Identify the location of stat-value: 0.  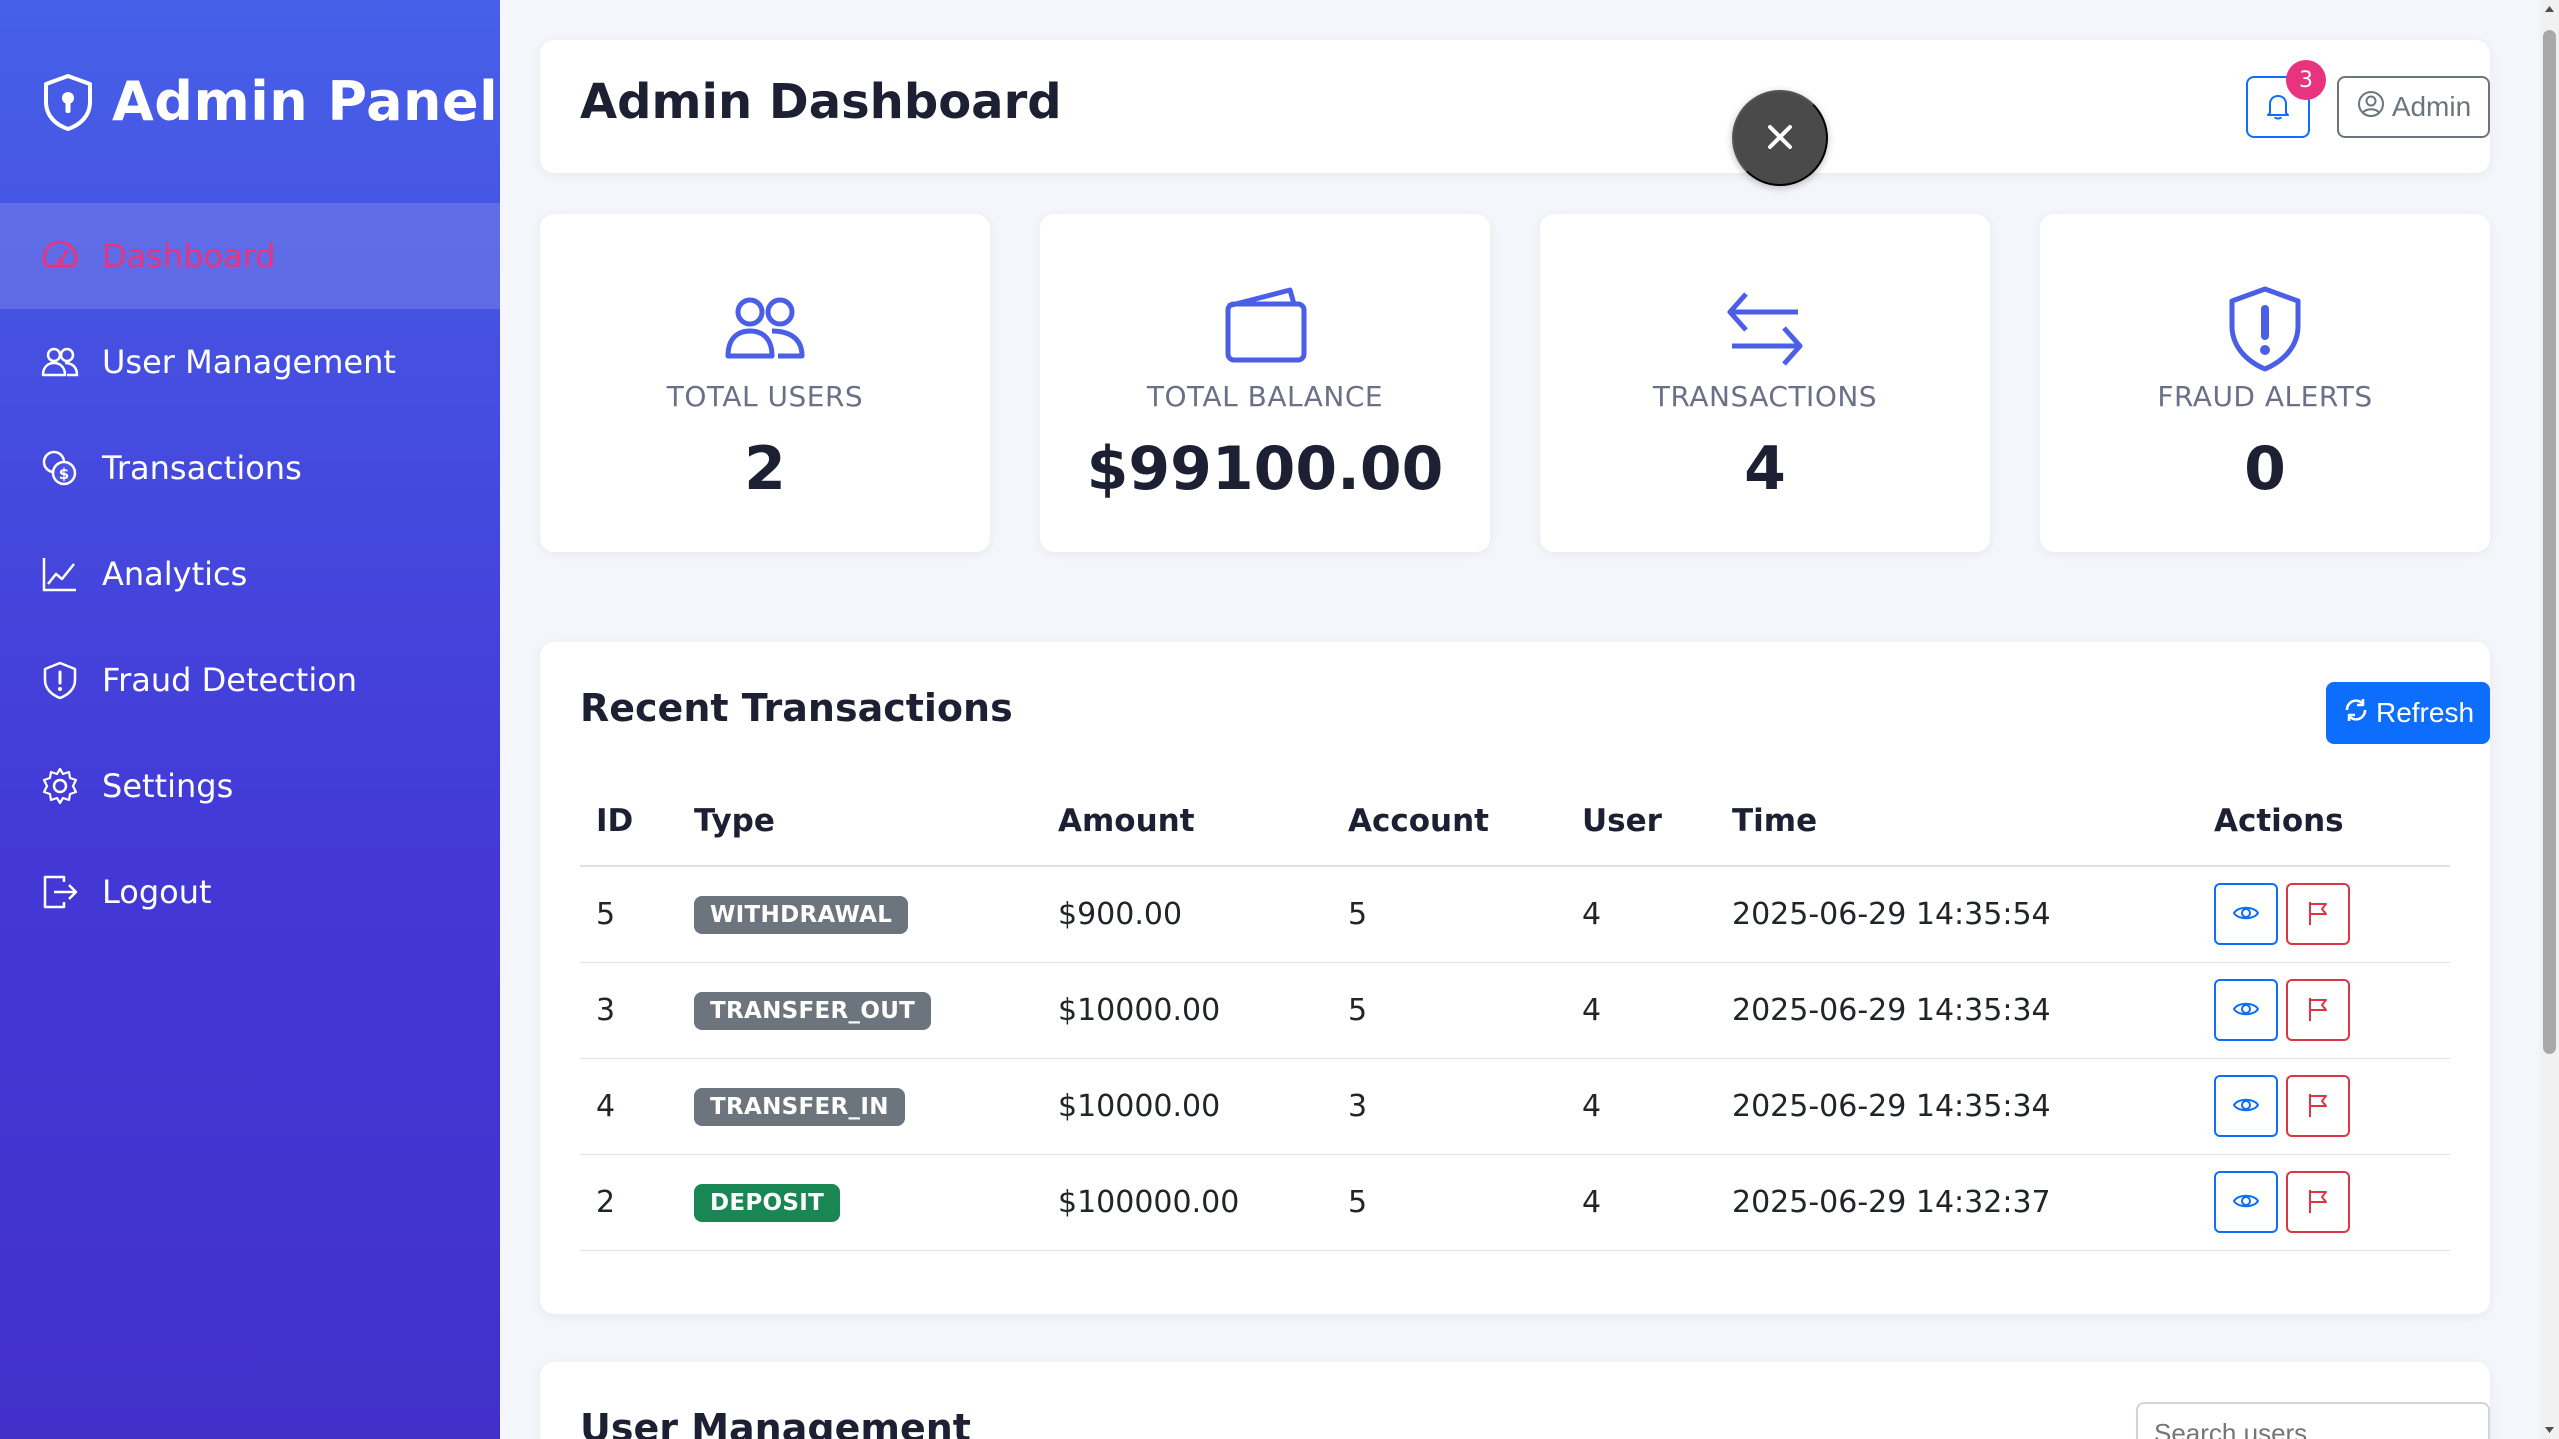
(2265, 469).